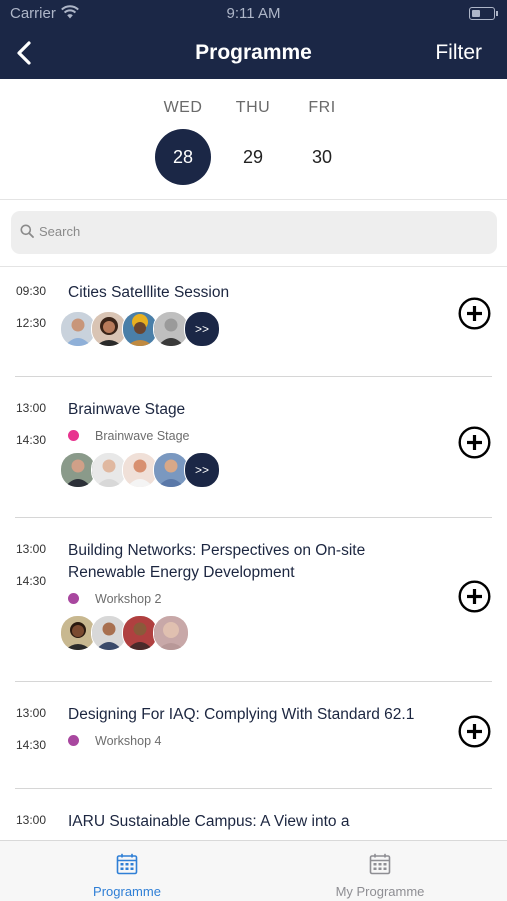  What do you see at coordinates (171, 633) in the screenshot?
I see `avatar` at bounding box center [171, 633].